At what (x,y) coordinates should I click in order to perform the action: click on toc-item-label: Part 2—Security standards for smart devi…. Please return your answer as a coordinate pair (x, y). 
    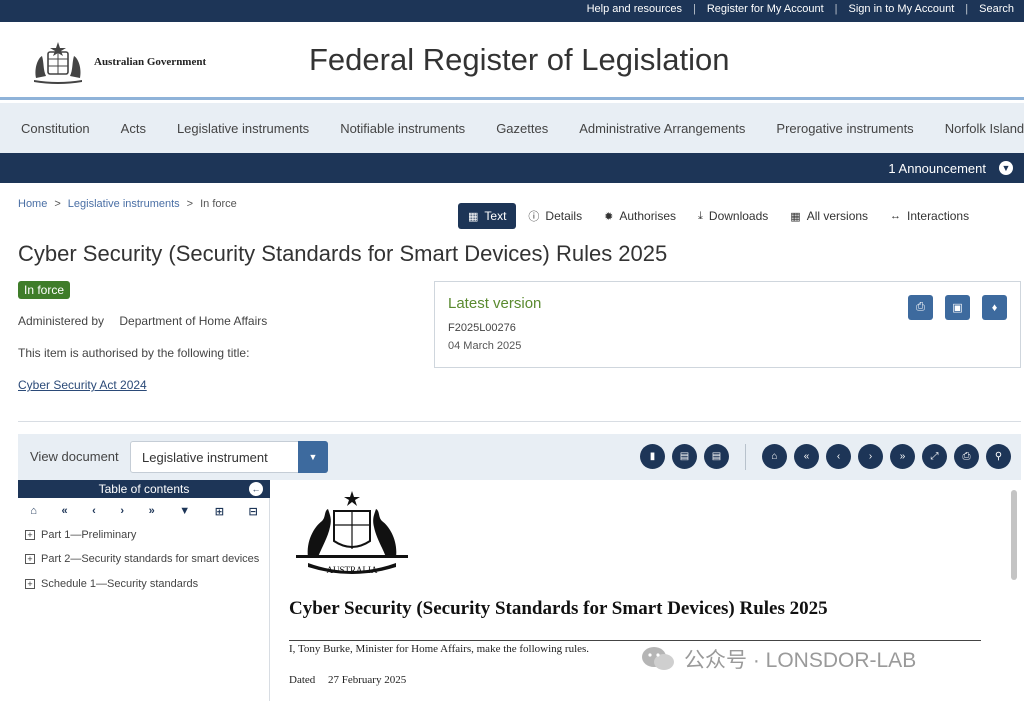
    Looking at the image, I should click on (150, 559).